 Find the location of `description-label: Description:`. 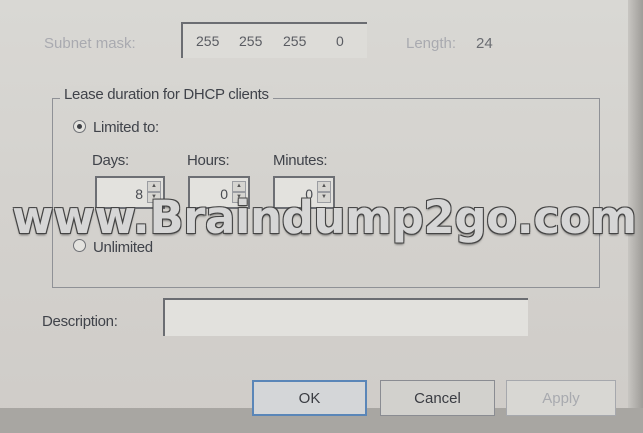

description-label: Description: is located at coordinates (80, 321).